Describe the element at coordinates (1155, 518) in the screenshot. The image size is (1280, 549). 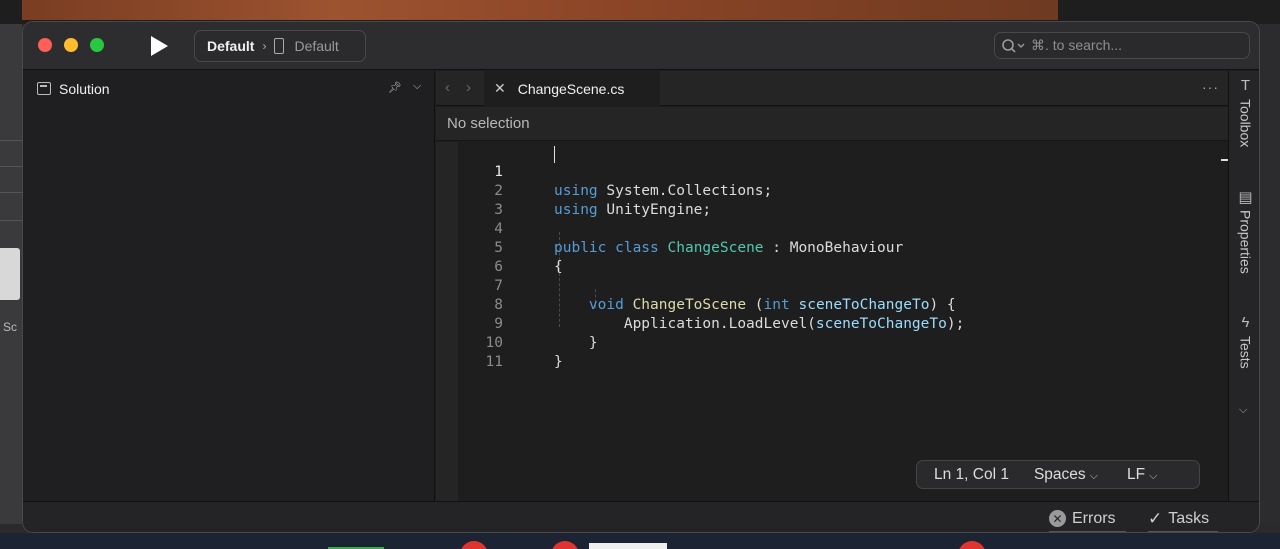
I see `checkmark-icon: ✓` at that location.